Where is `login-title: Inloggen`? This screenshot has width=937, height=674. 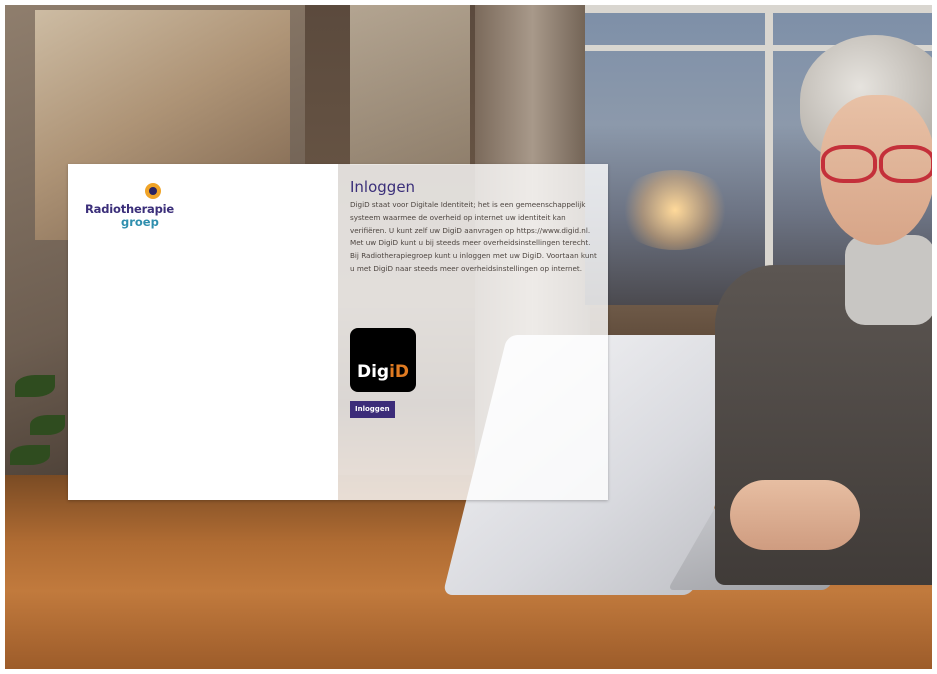
login-title: Inloggen is located at coordinates (383, 187).